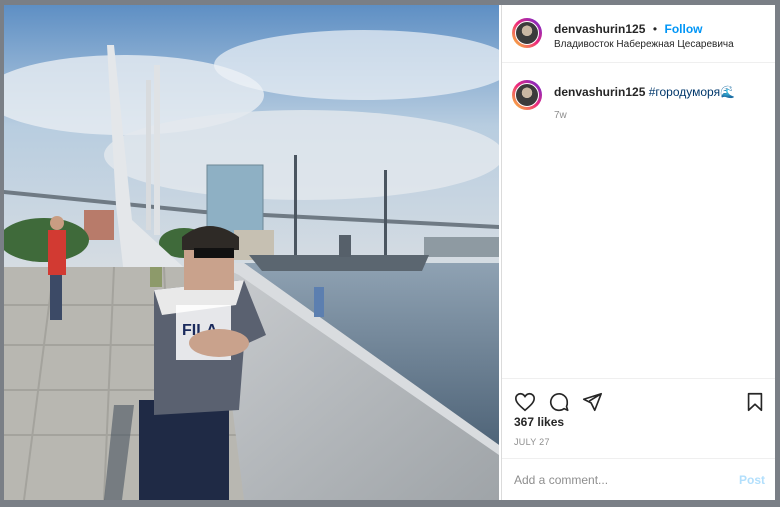  Describe the element at coordinates (560, 115) in the screenshot. I see `post-age: 7w` at that location.